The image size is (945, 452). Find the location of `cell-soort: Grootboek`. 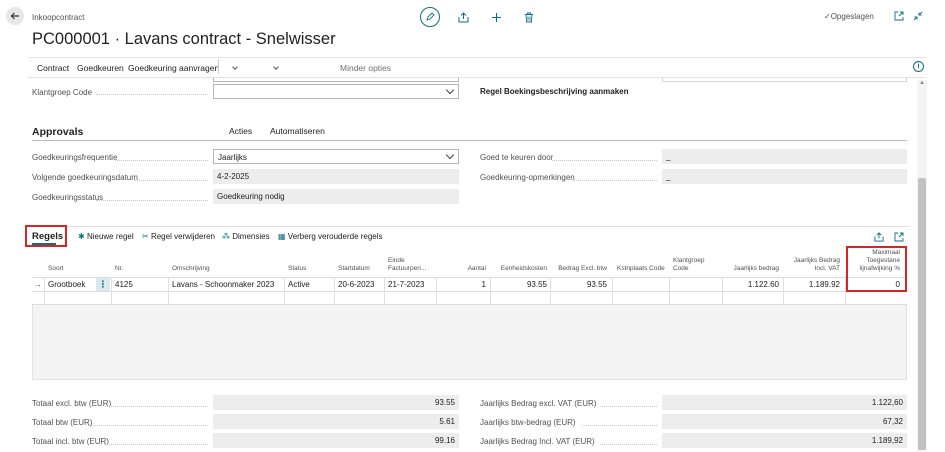

cell-soort: Grootboek is located at coordinates (66, 284).